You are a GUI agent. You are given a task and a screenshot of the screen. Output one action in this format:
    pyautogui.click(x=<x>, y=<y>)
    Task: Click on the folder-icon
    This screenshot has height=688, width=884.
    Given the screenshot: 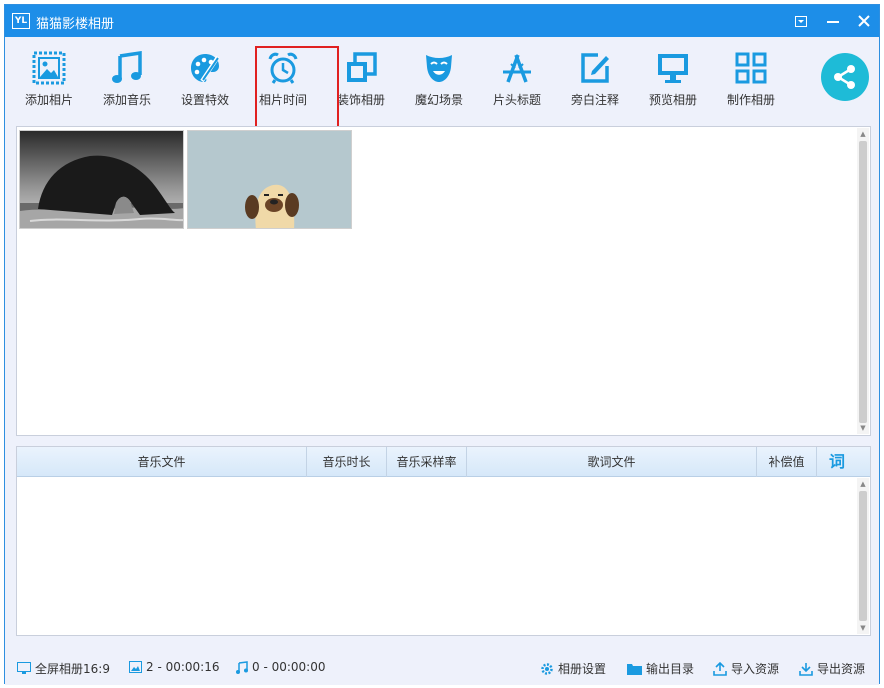 What is the action you would take?
    pyautogui.click(x=634, y=669)
    